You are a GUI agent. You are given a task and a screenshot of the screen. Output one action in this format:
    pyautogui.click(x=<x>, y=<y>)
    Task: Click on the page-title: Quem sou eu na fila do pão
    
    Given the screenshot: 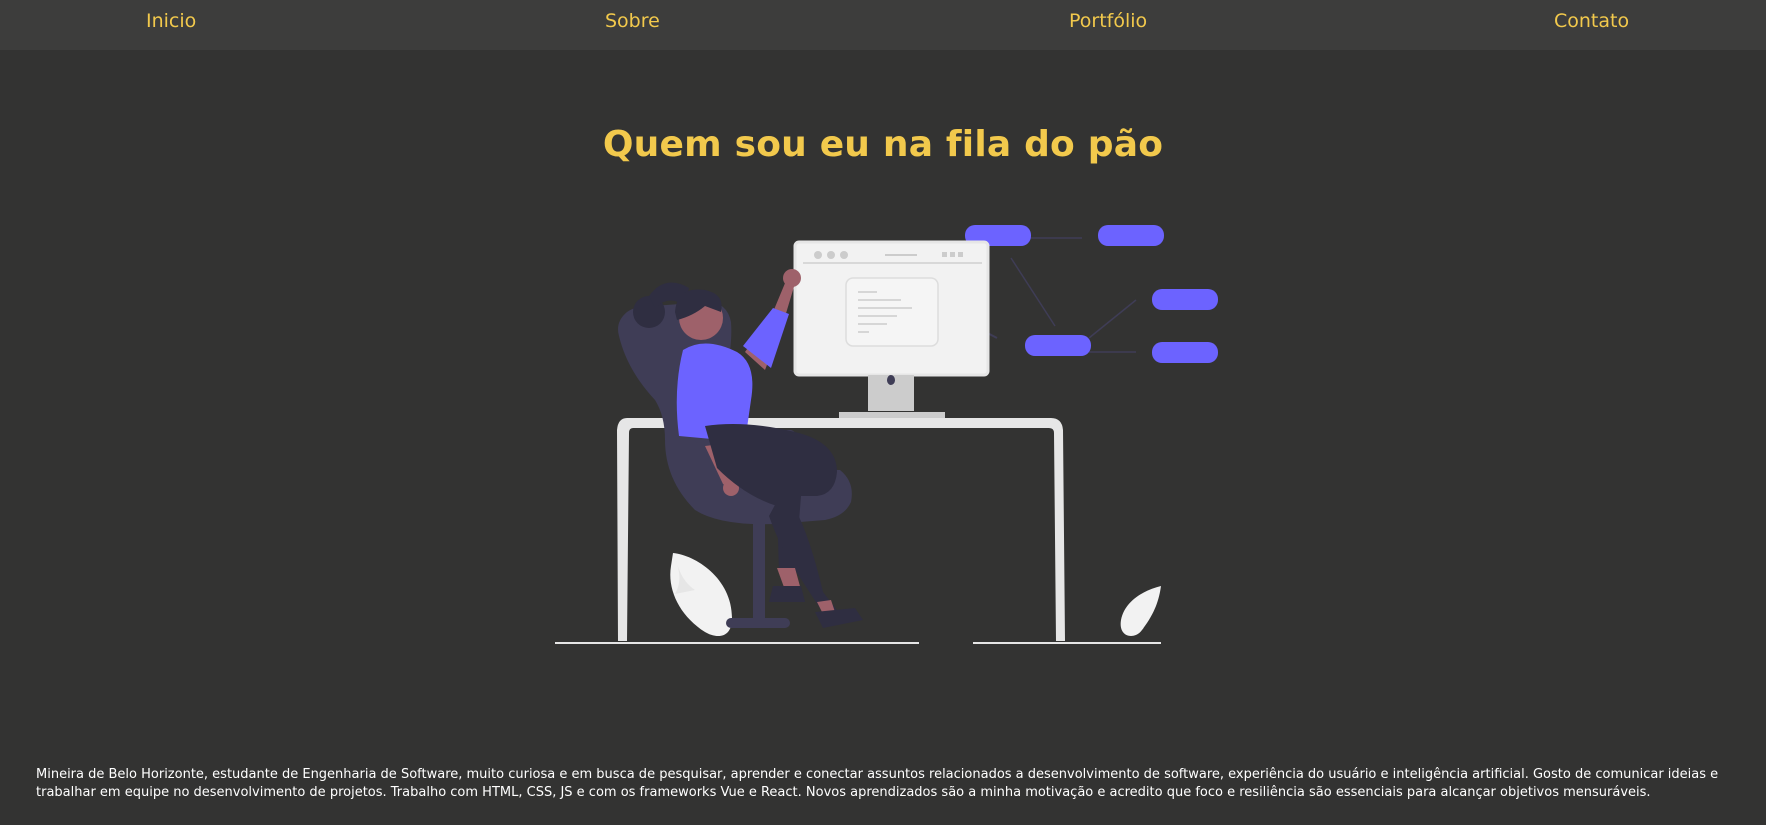 What is the action you would take?
    pyautogui.click(x=883, y=144)
    